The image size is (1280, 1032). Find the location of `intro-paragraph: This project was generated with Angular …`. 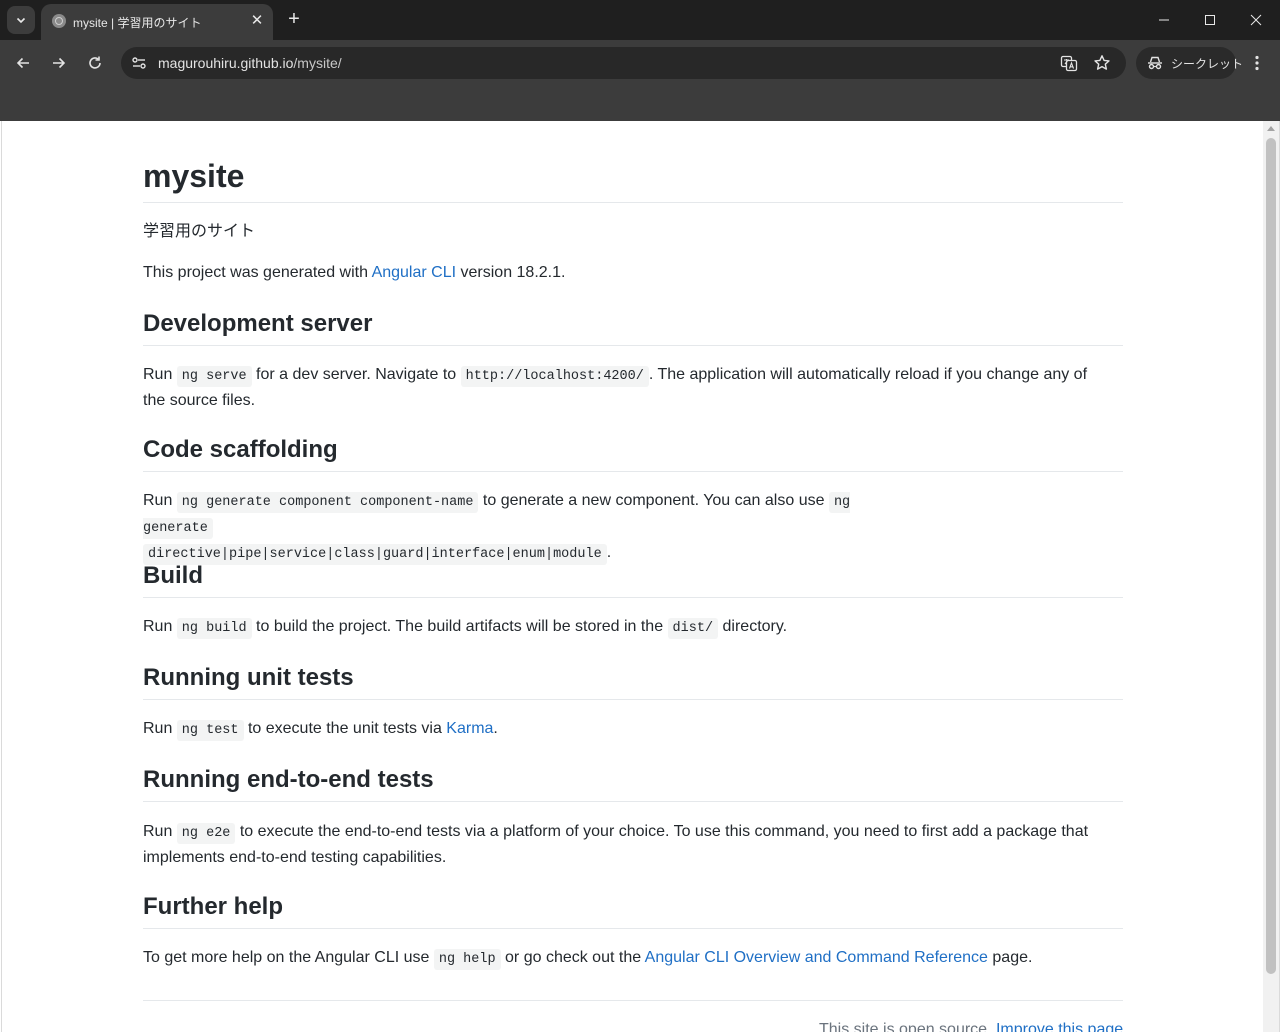

intro-paragraph: This project was generated with Angular … is located at coordinates (628, 273).